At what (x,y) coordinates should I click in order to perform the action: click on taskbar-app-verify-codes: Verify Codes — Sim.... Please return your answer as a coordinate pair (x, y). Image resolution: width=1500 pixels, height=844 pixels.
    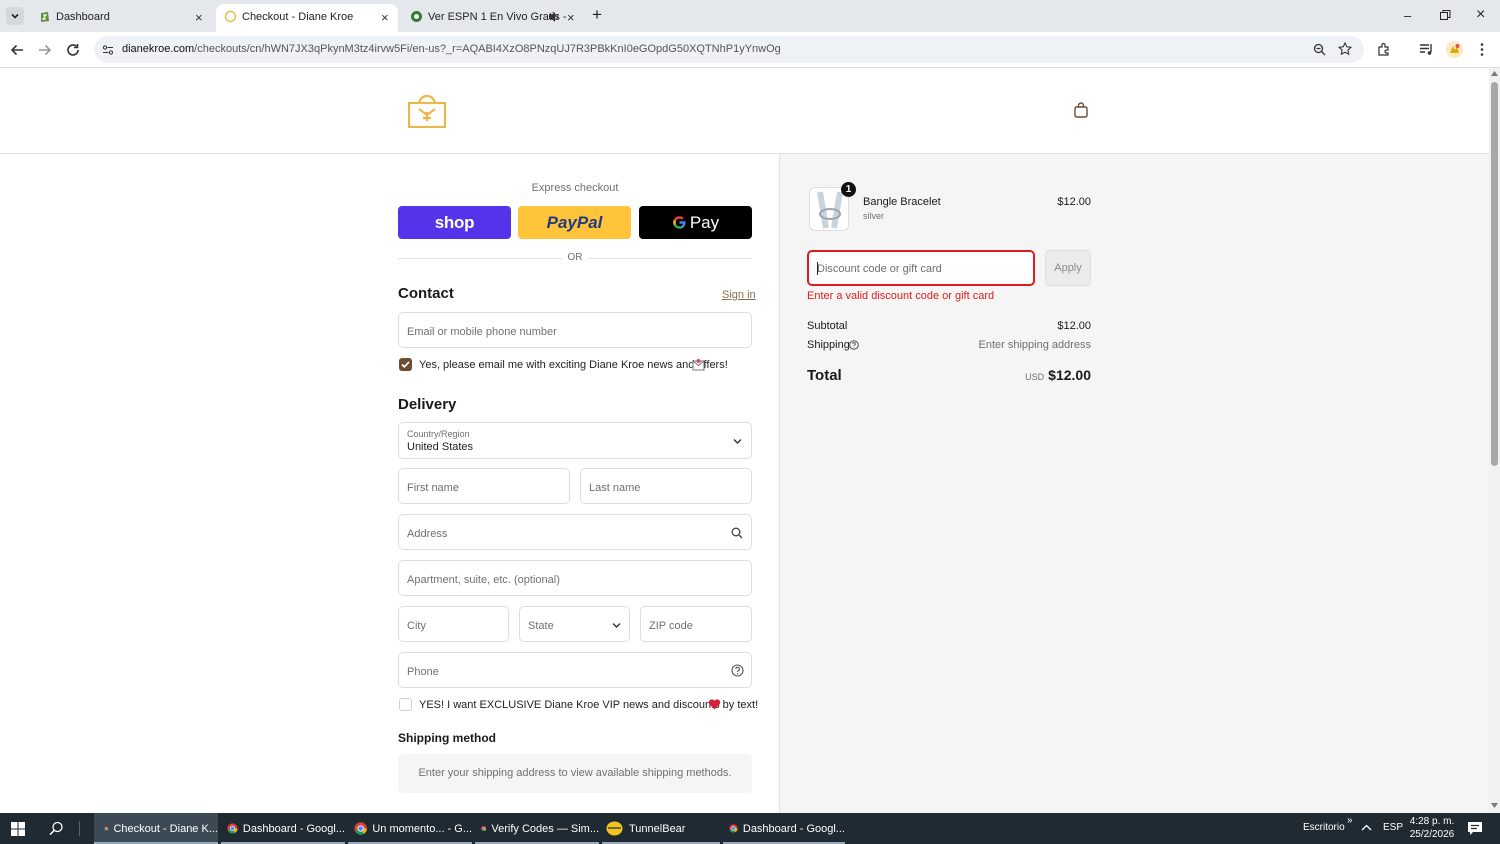
    Looking at the image, I should click on (537, 828).